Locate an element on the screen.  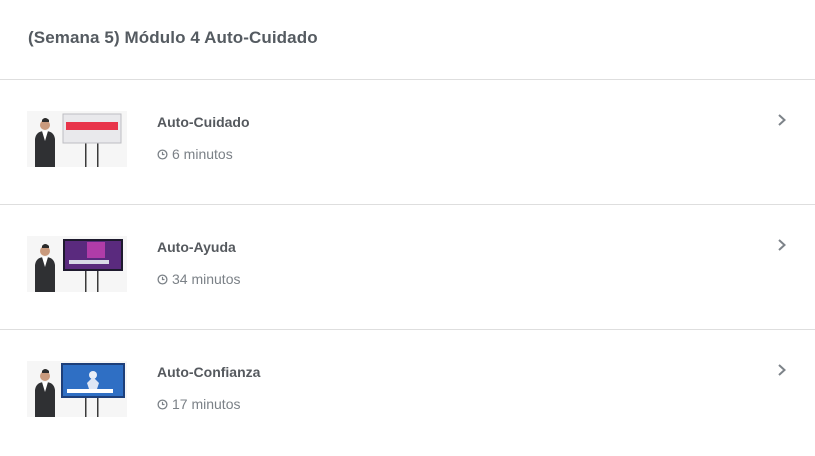
lesson-duration: 6 minutos is located at coordinates (195, 154).